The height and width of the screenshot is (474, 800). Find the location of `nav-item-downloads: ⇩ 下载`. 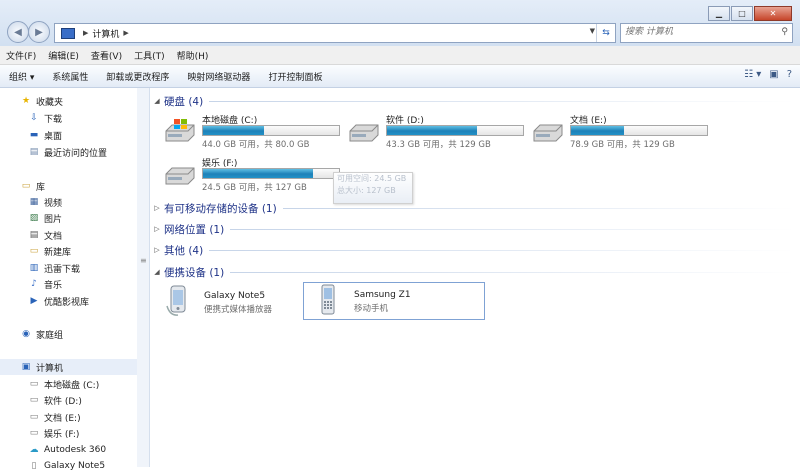

nav-item-downloads: ⇩ 下载 is located at coordinates (45, 118).